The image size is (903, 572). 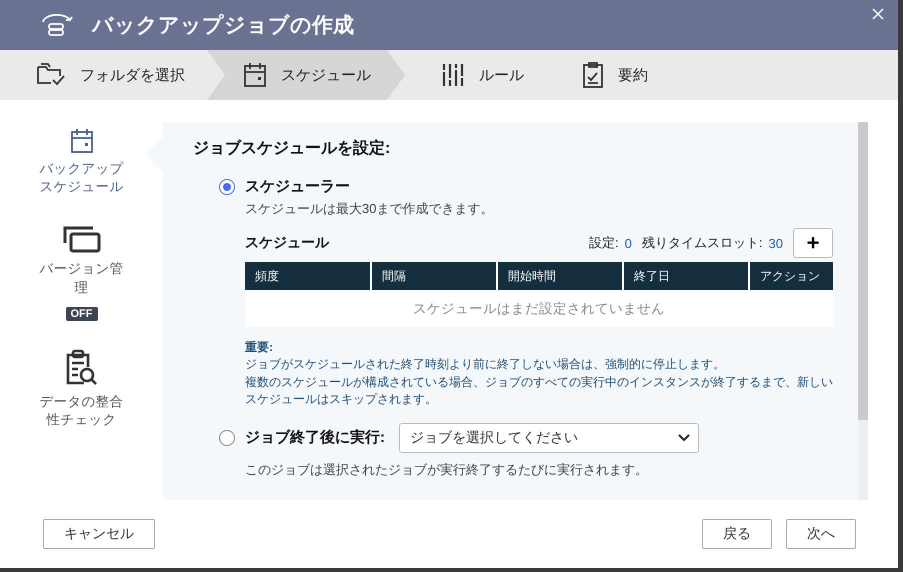 I want to click on sidebar-item: バックアップスケジュール, so click(x=82, y=162).